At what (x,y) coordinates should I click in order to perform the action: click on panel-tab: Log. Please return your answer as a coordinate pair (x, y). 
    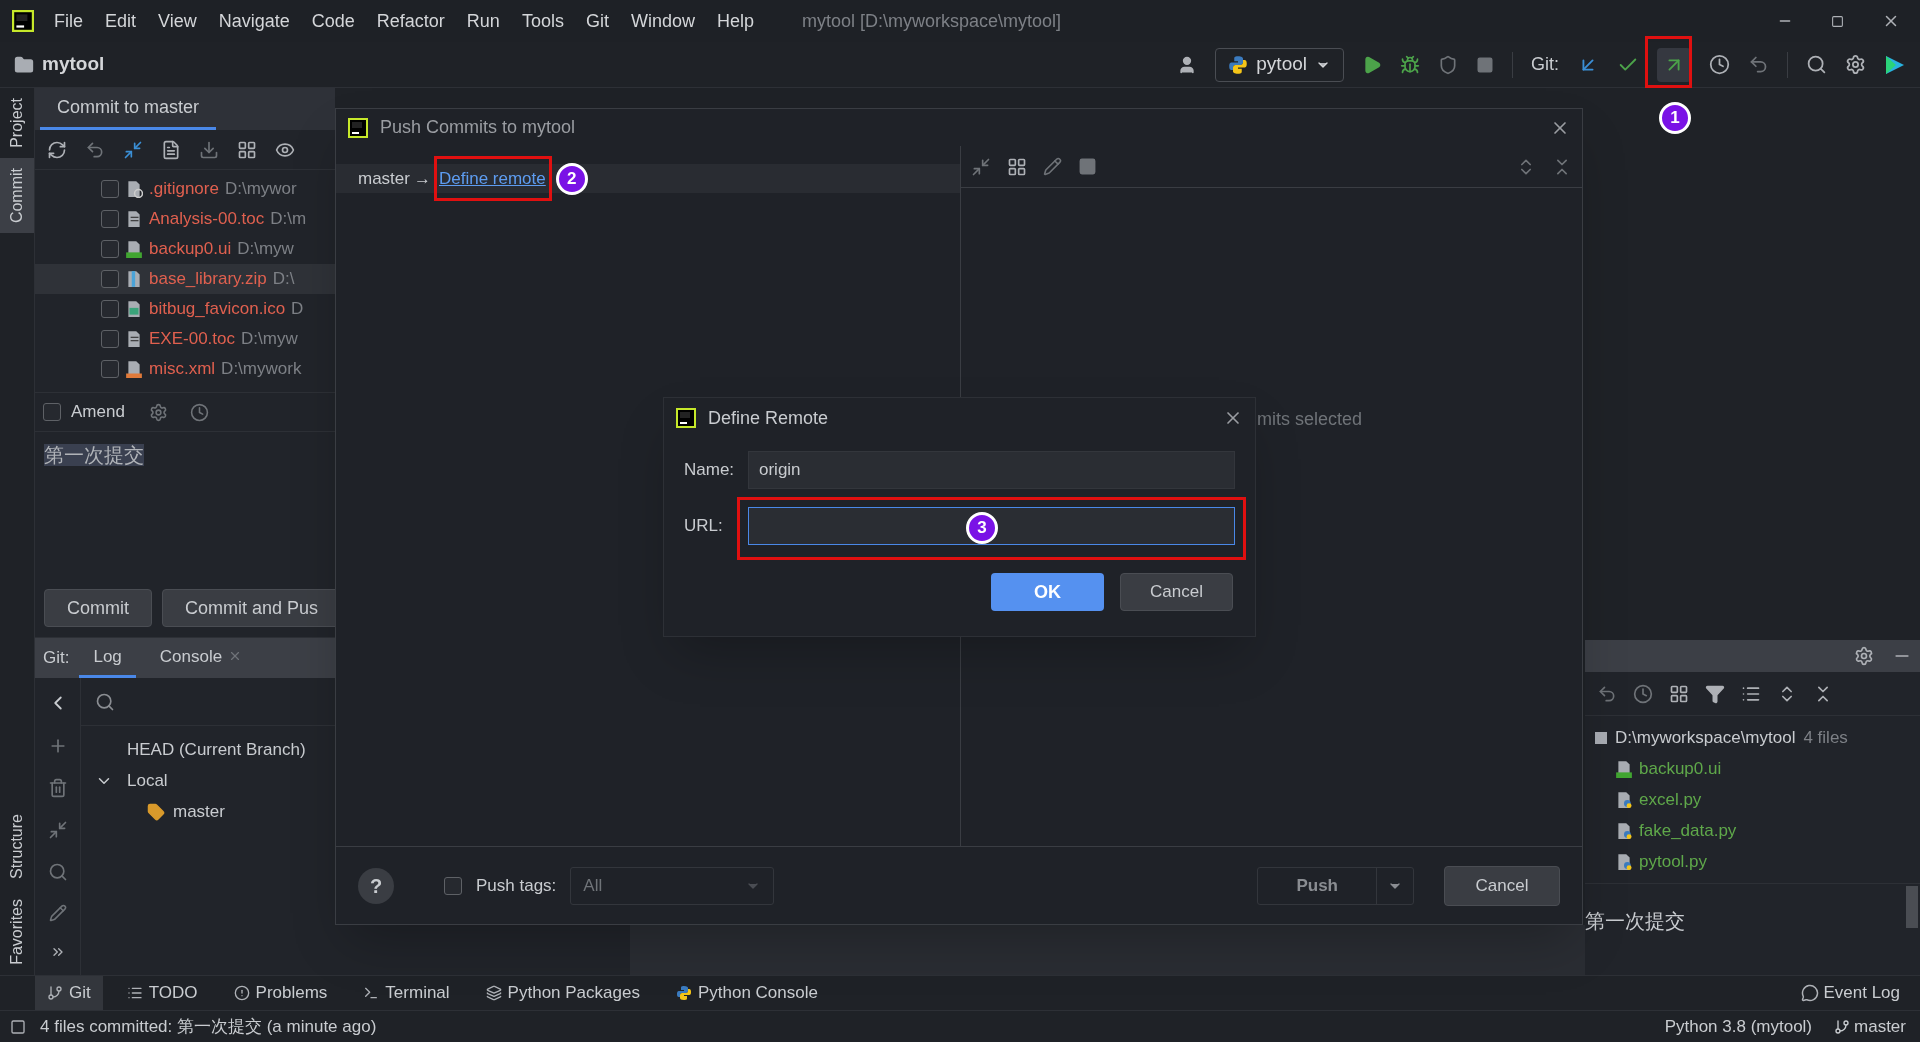
    Looking at the image, I should click on (107, 660).